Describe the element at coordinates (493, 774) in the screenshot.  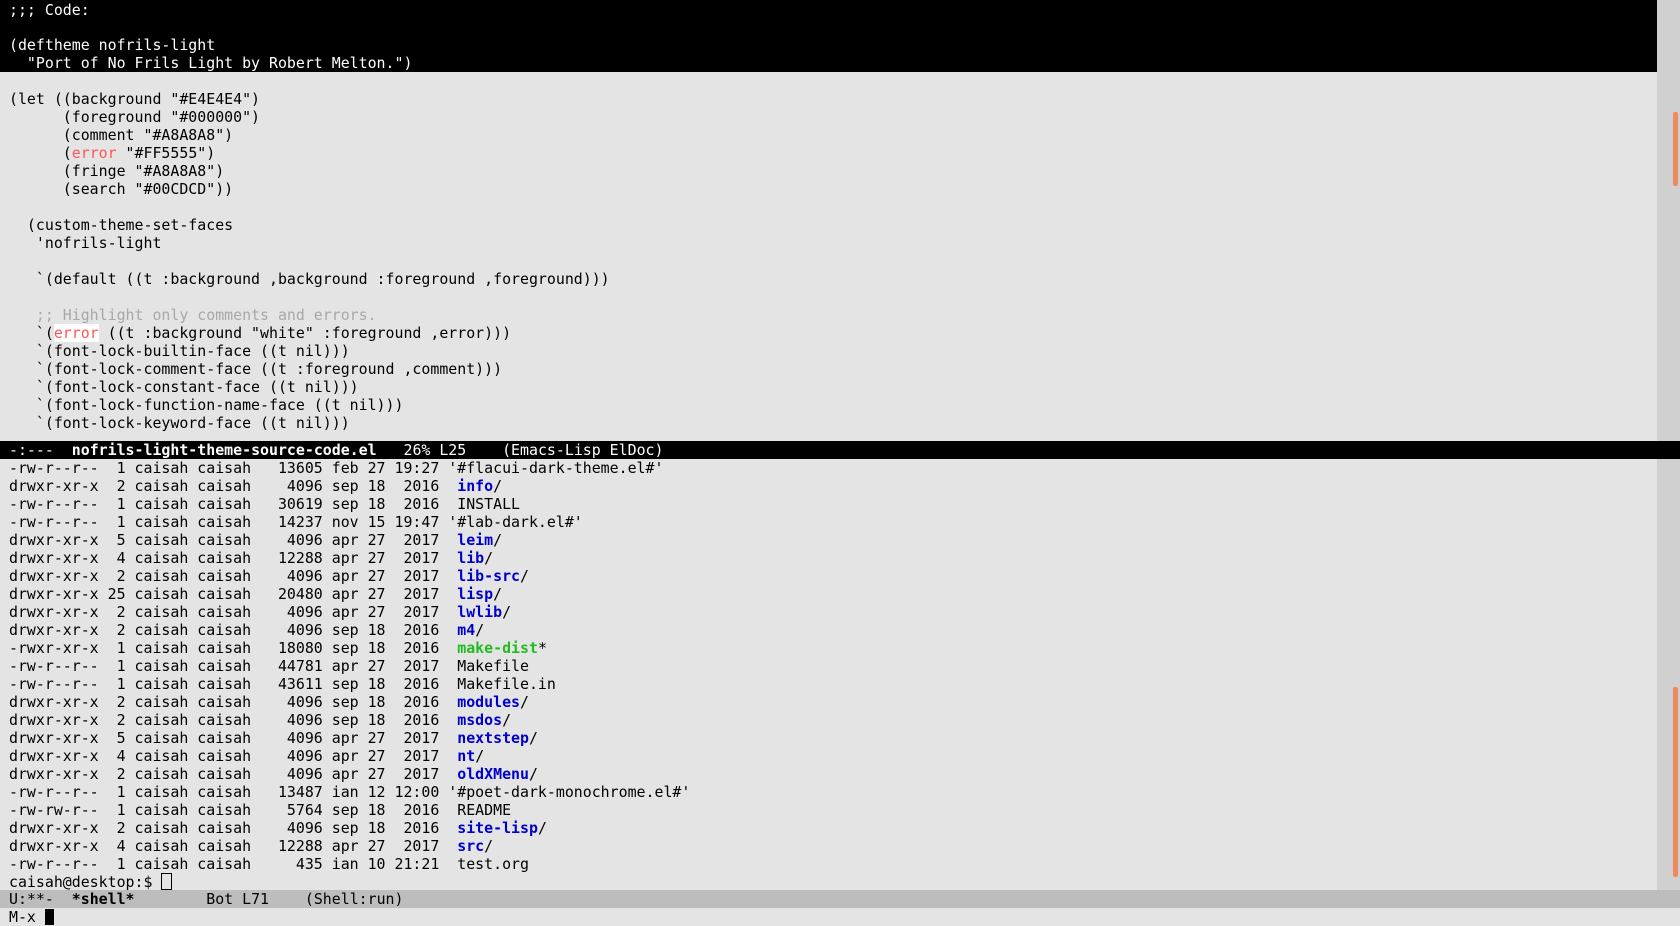
I see `directory-name: oldXMenu` at that location.